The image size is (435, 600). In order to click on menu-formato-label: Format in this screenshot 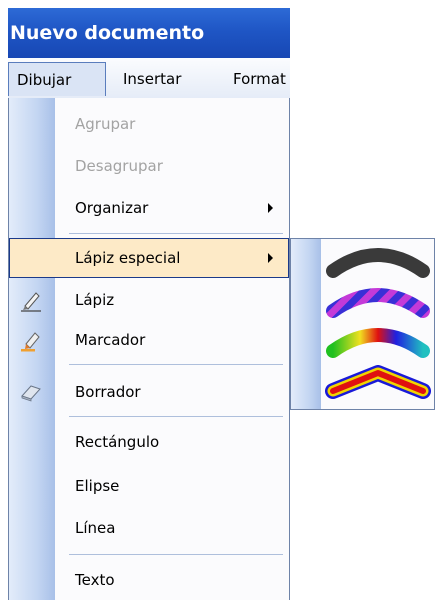, I will do `click(259, 79)`.